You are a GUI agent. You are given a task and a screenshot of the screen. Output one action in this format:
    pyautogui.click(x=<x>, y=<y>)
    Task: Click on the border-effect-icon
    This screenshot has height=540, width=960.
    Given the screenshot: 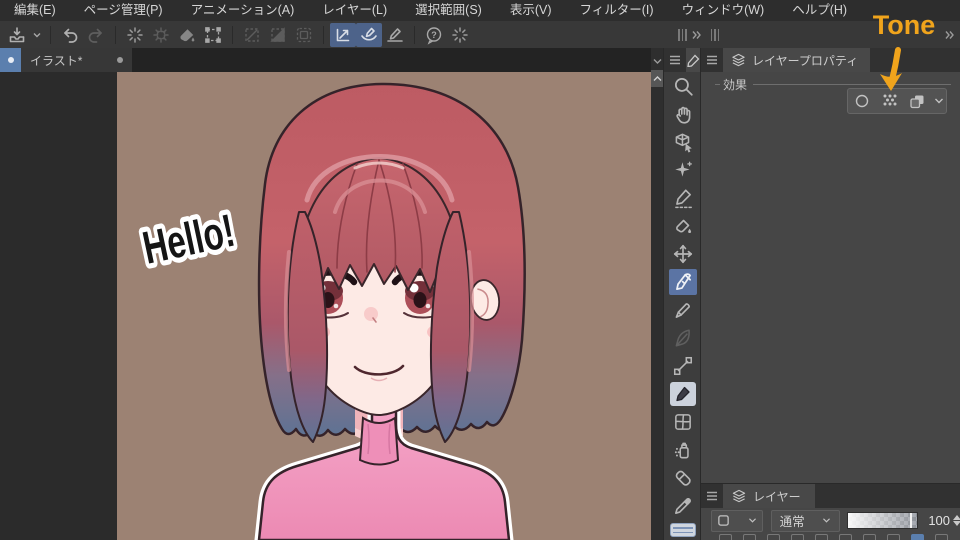 What is the action you would take?
    pyautogui.click(x=862, y=101)
    